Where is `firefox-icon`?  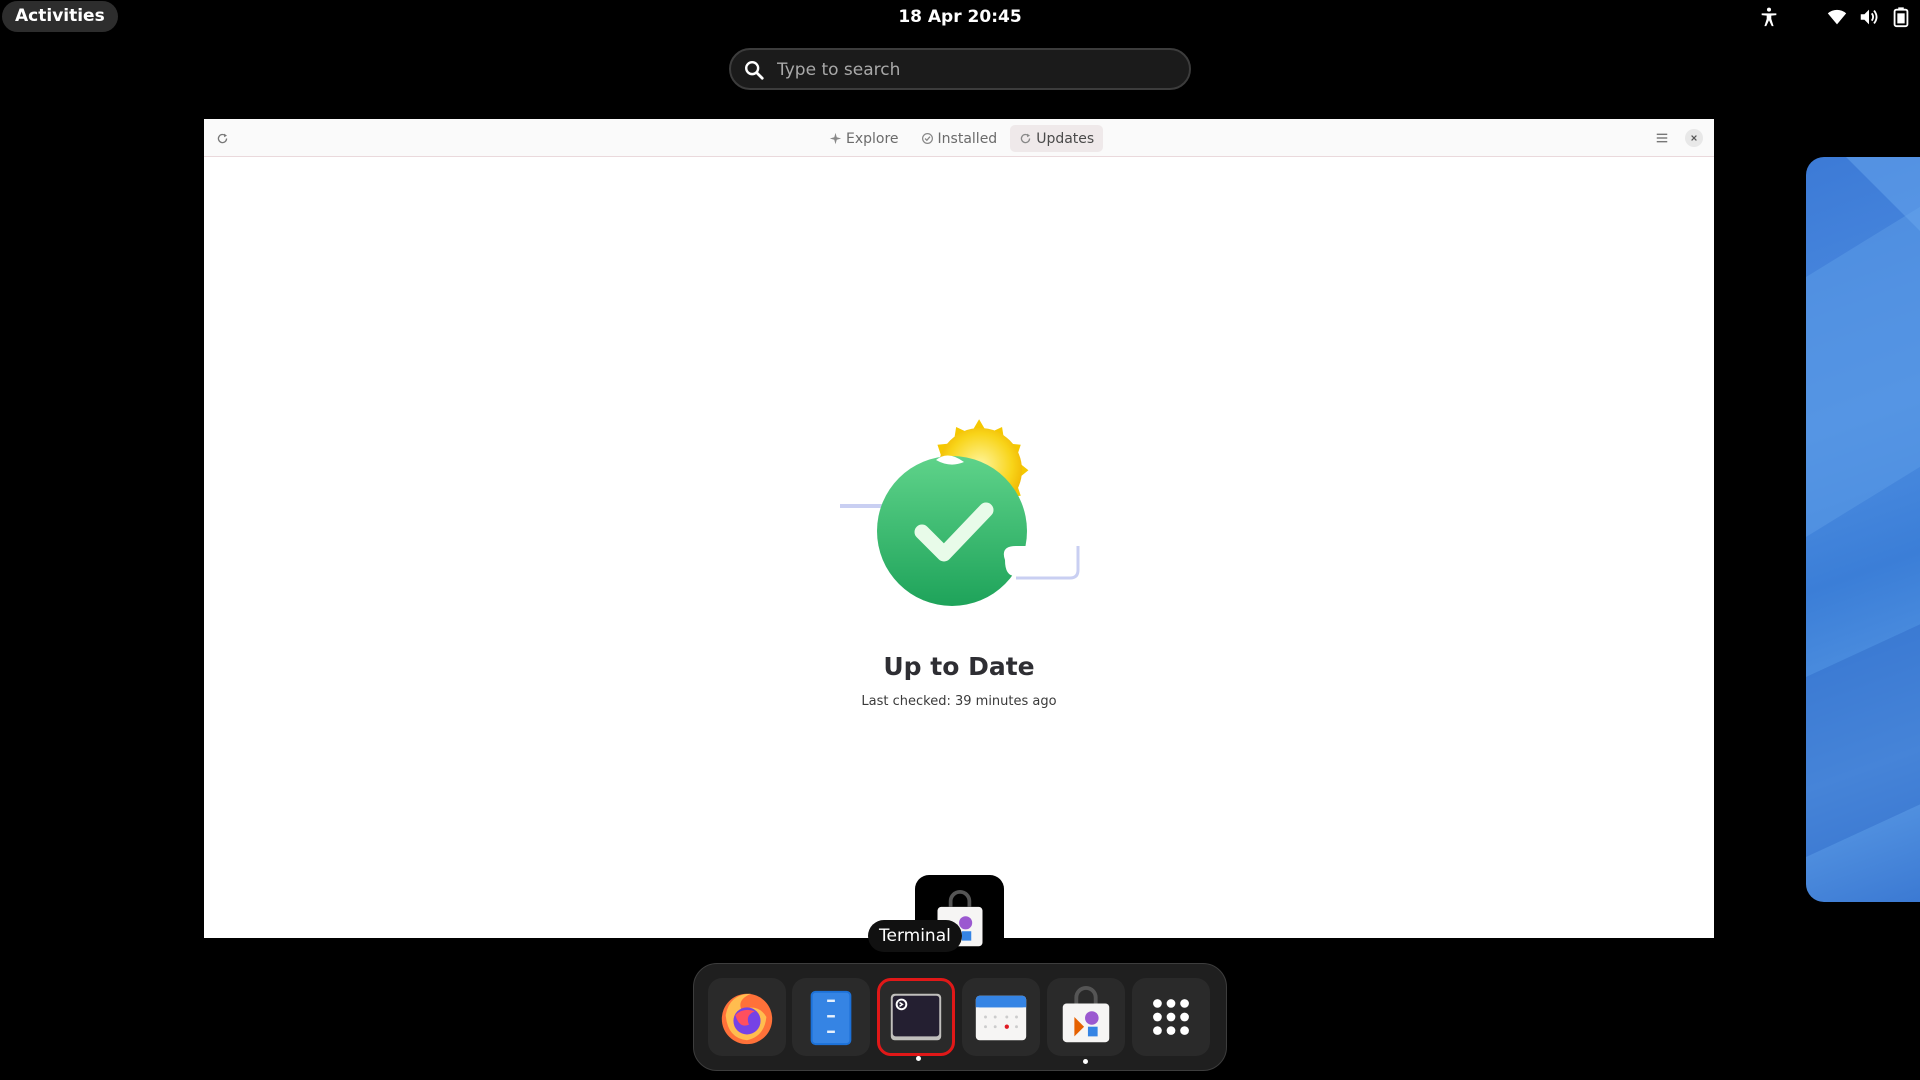 firefox-icon is located at coordinates (747, 1019).